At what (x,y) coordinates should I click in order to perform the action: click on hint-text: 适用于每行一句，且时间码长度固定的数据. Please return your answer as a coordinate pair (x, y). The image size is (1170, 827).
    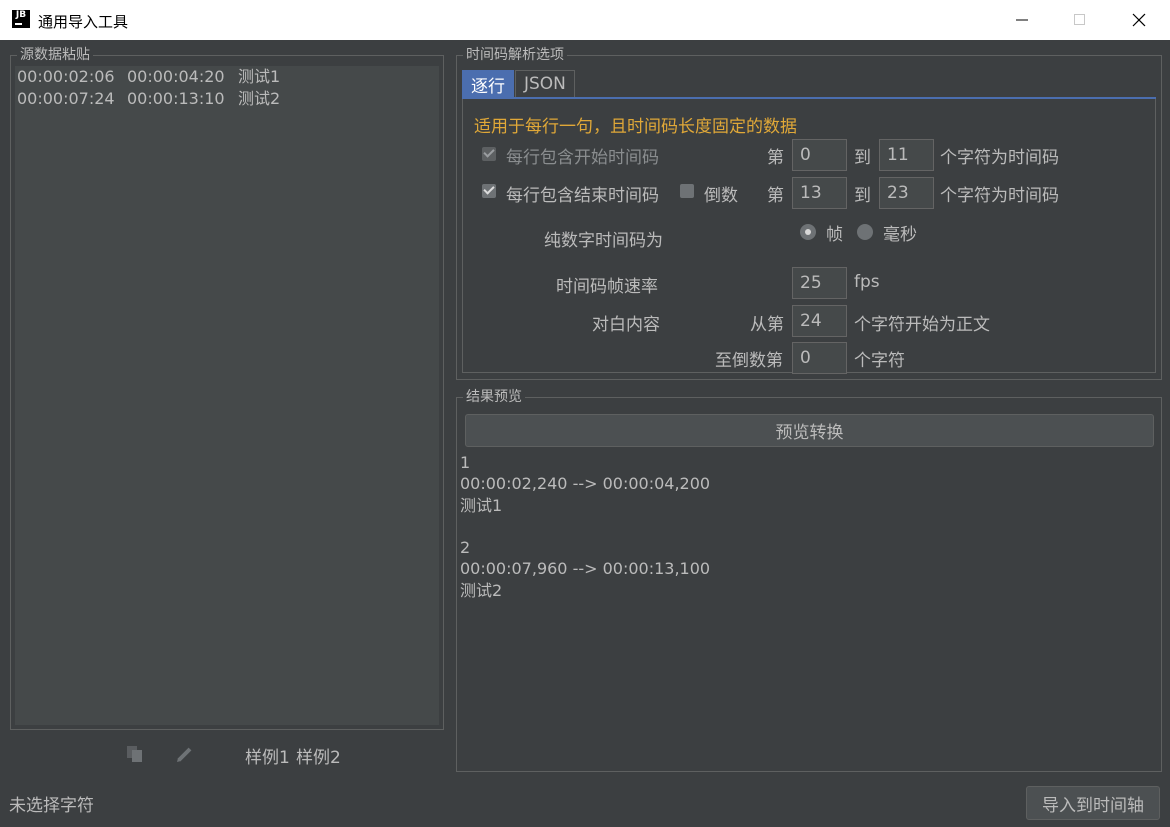
    Looking at the image, I should click on (635, 127).